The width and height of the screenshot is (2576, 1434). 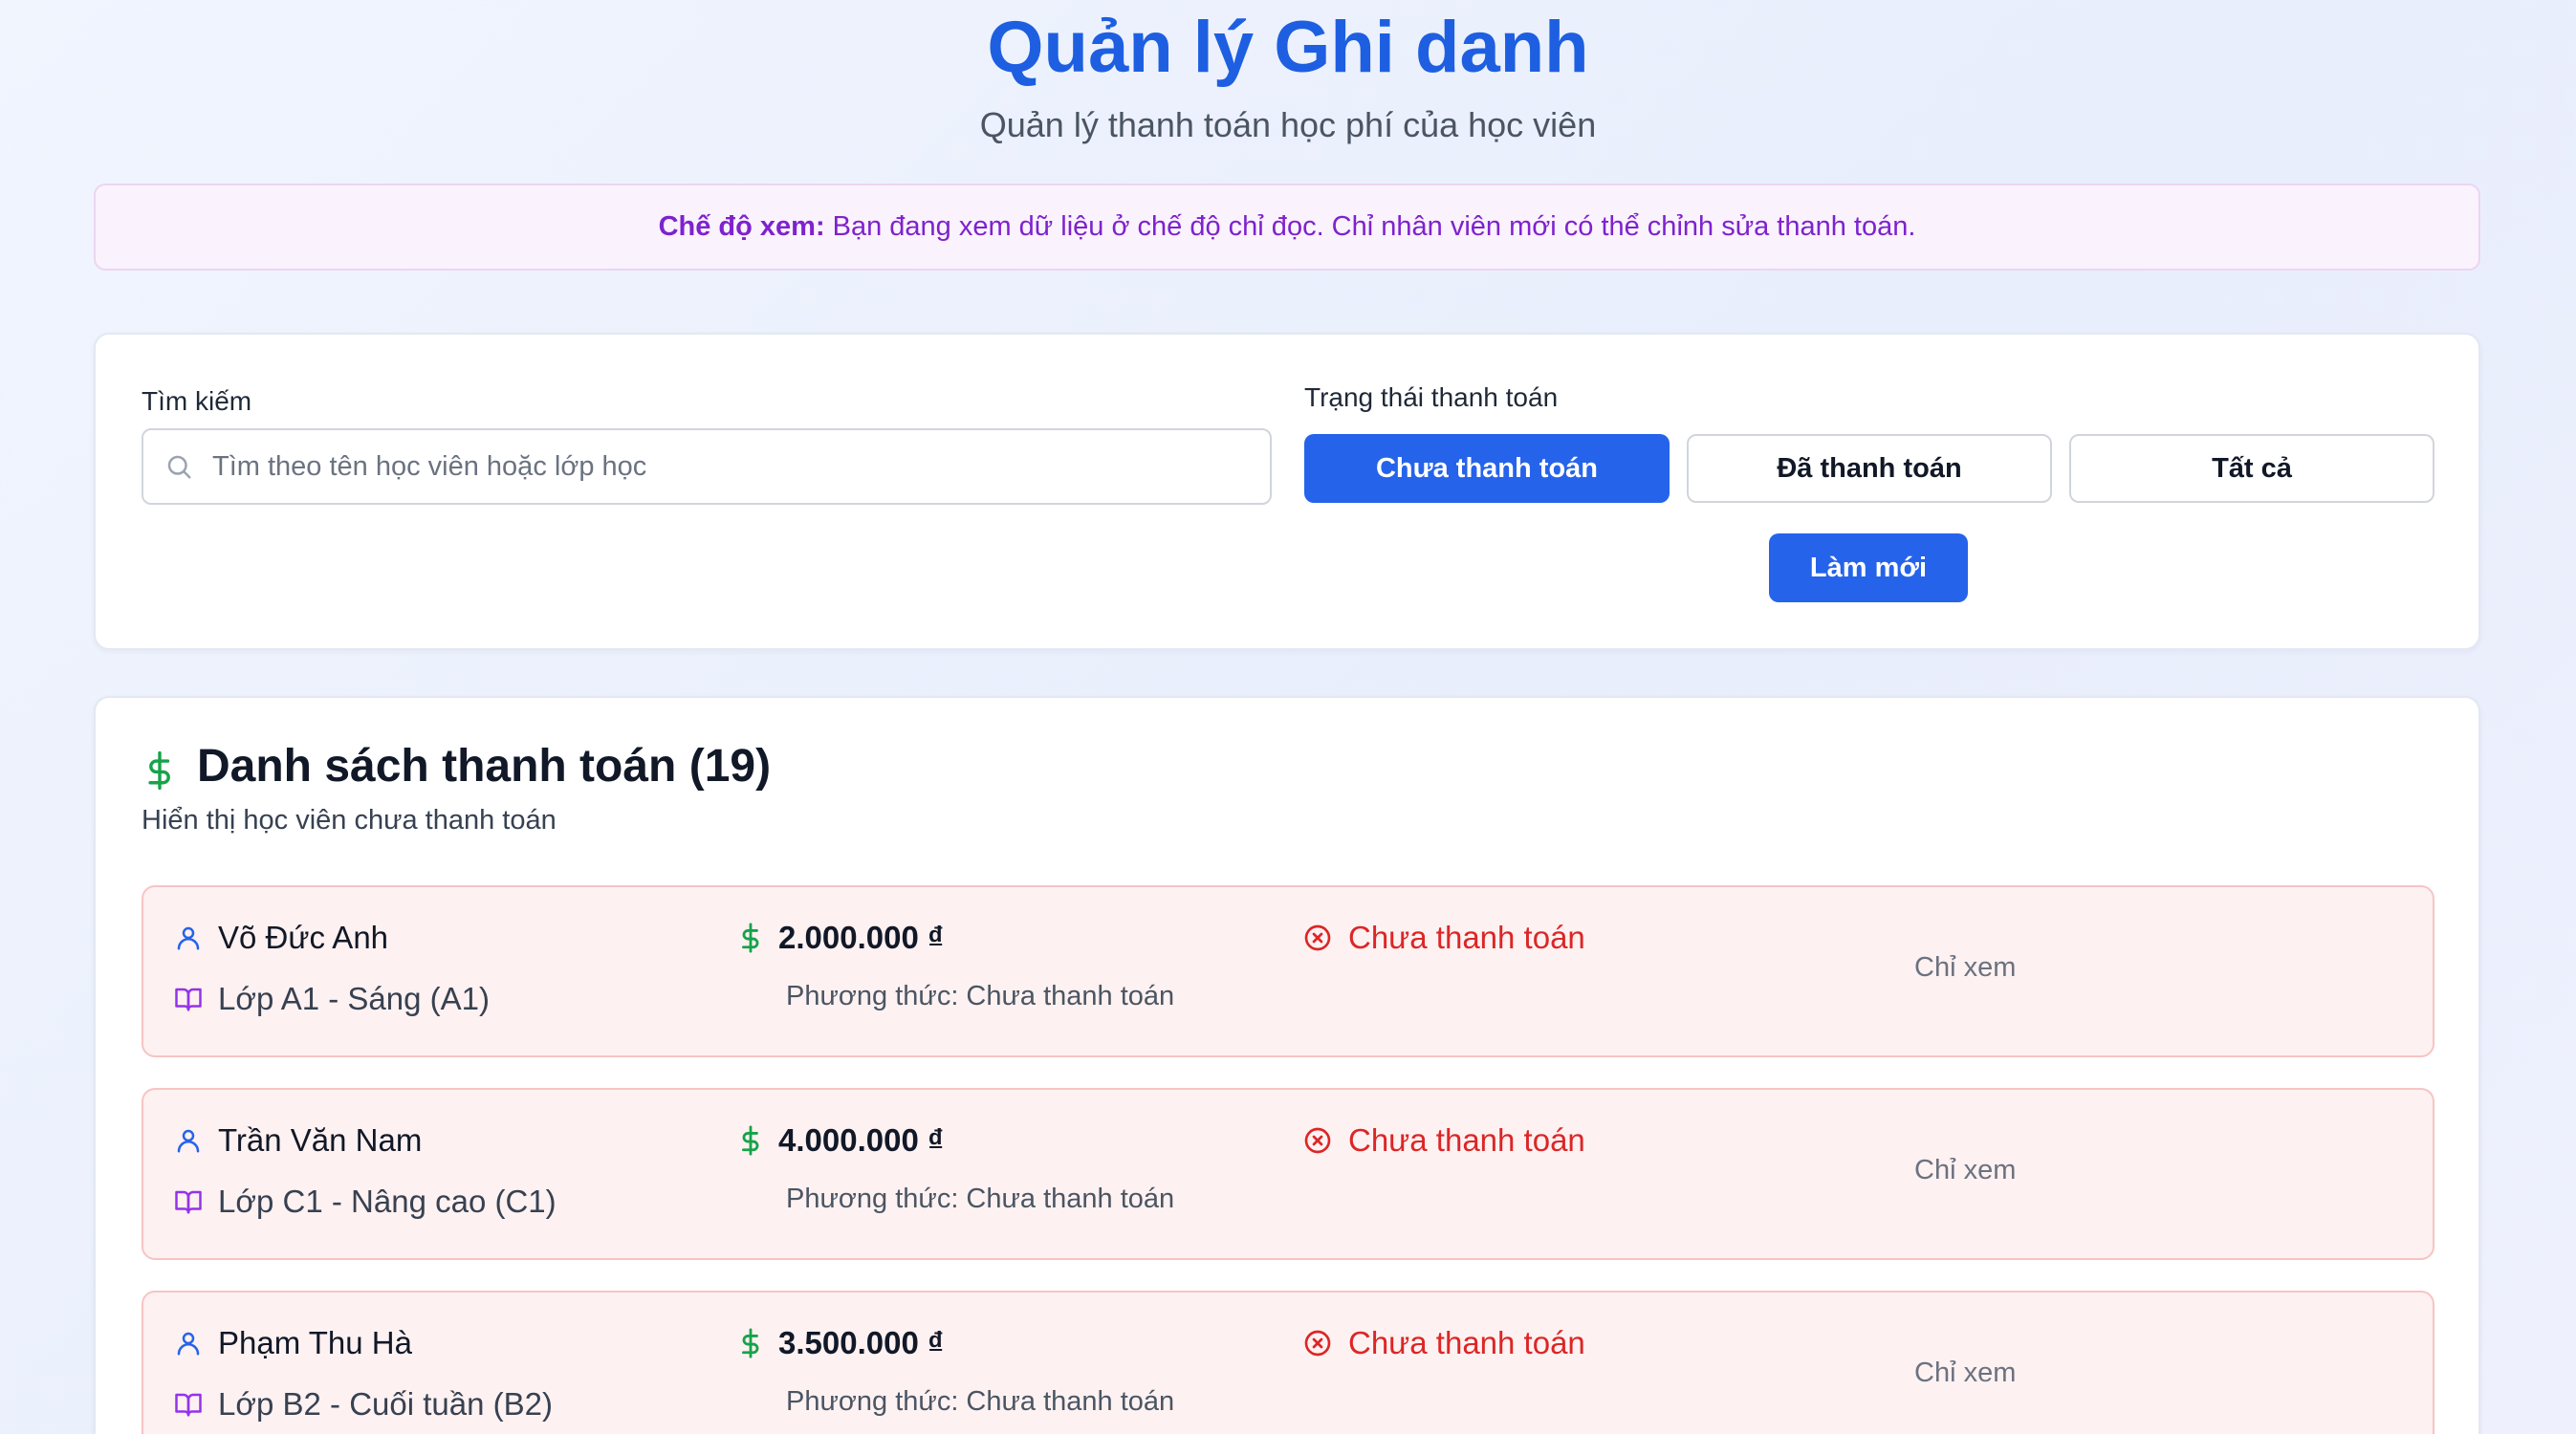 I want to click on student-cell: Phạm Thu Hà, so click(x=293, y=1343).